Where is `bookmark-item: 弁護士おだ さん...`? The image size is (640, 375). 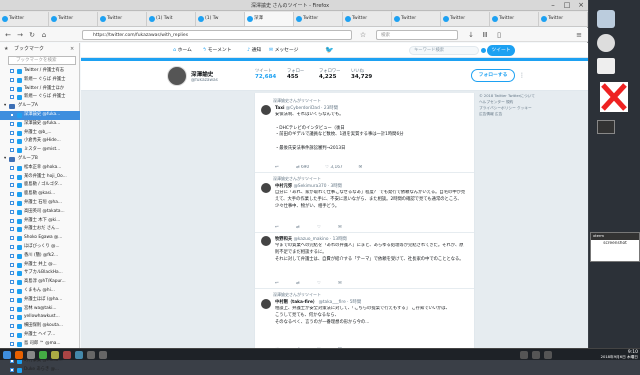 bookmark-item: 弁護士おだ さん... is located at coordinates (40, 229).